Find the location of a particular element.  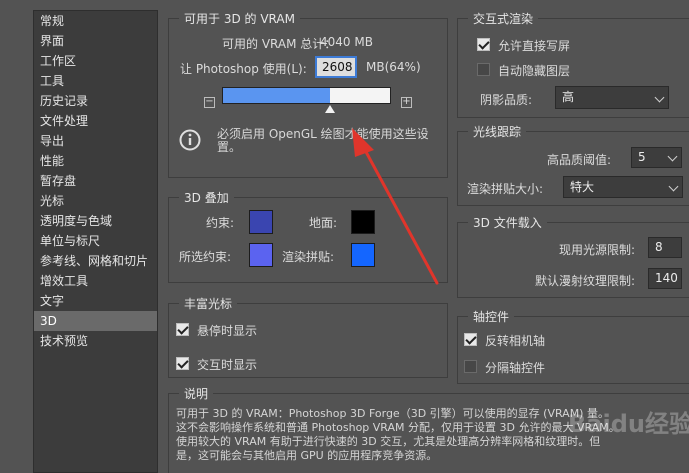

render-tiles-label: 渲染拼贴: is located at coordinates (308, 257).